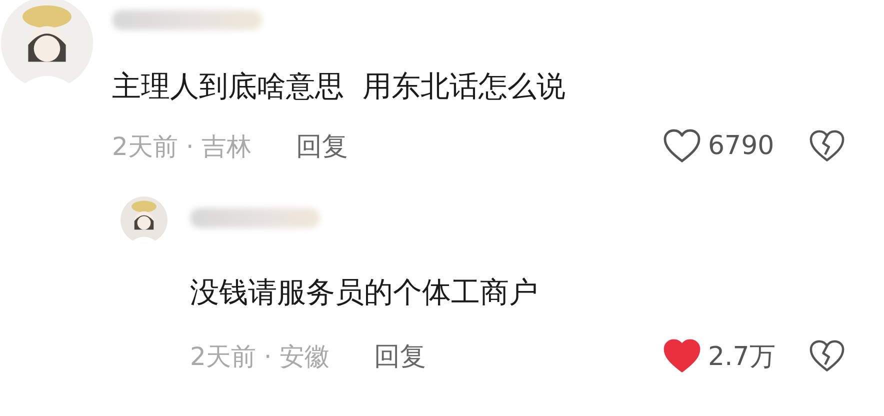 This screenshot has height=416, width=884. What do you see at coordinates (364, 292) in the screenshot?
I see `comment-text: 没钱请服务员的个体工商户` at bounding box center [364, 292].